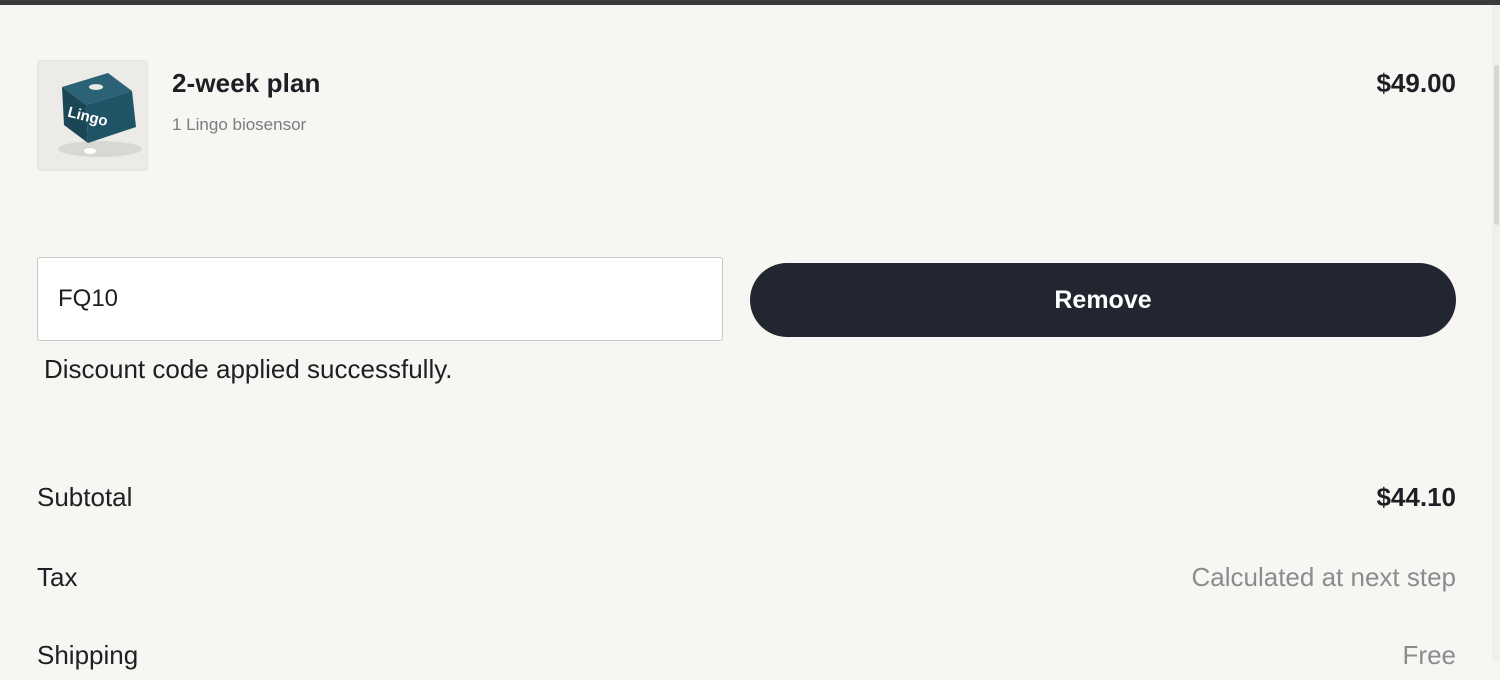 The height and width of the screenshot is (680, 1500). What do you see at coordinates (746, 660) in the screenshot?
I see `shipping-row: Shipping Free` at bounding box center [746, 660].